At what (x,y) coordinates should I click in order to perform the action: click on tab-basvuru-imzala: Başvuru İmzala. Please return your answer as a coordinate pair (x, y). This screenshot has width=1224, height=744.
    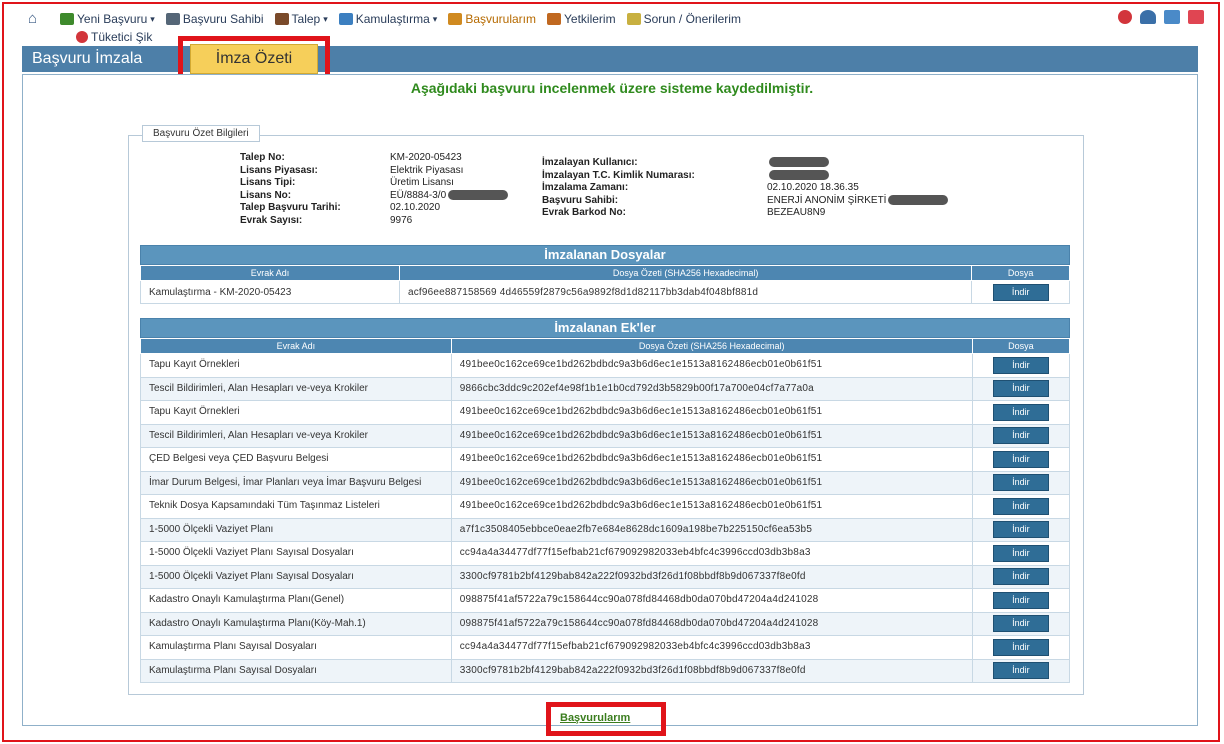
    Looking at the image, I should click on (87, 59).